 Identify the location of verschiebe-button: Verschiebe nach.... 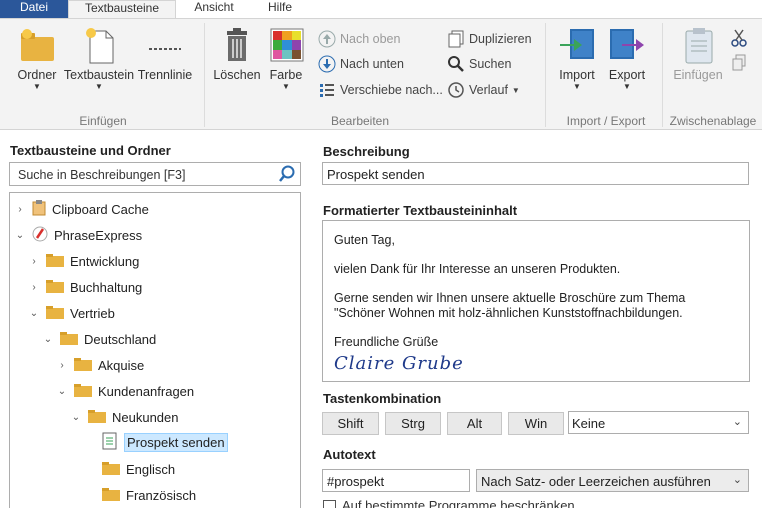
(380, 90).